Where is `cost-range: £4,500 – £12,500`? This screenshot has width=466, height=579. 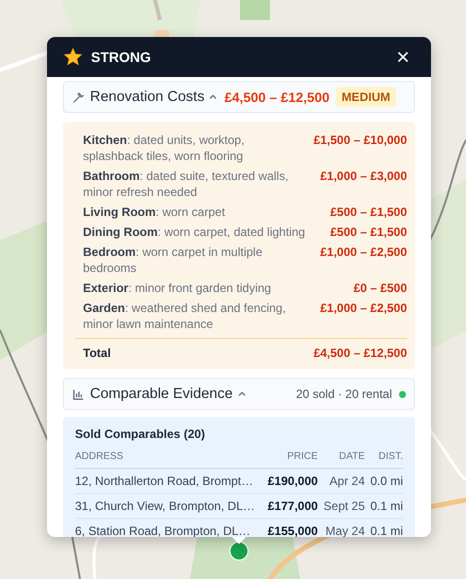 cost-range: £4,500 – £12,500 is located at coordinates (277, 97).